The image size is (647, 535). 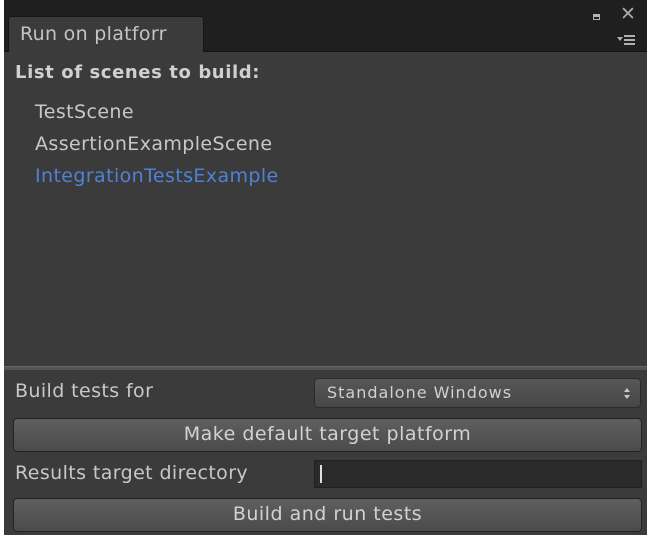 What do you see at coordinates (157, 112) in the screenshot?
I see `scene-item-testscene: TestScene` at bounding box center [157, 112].